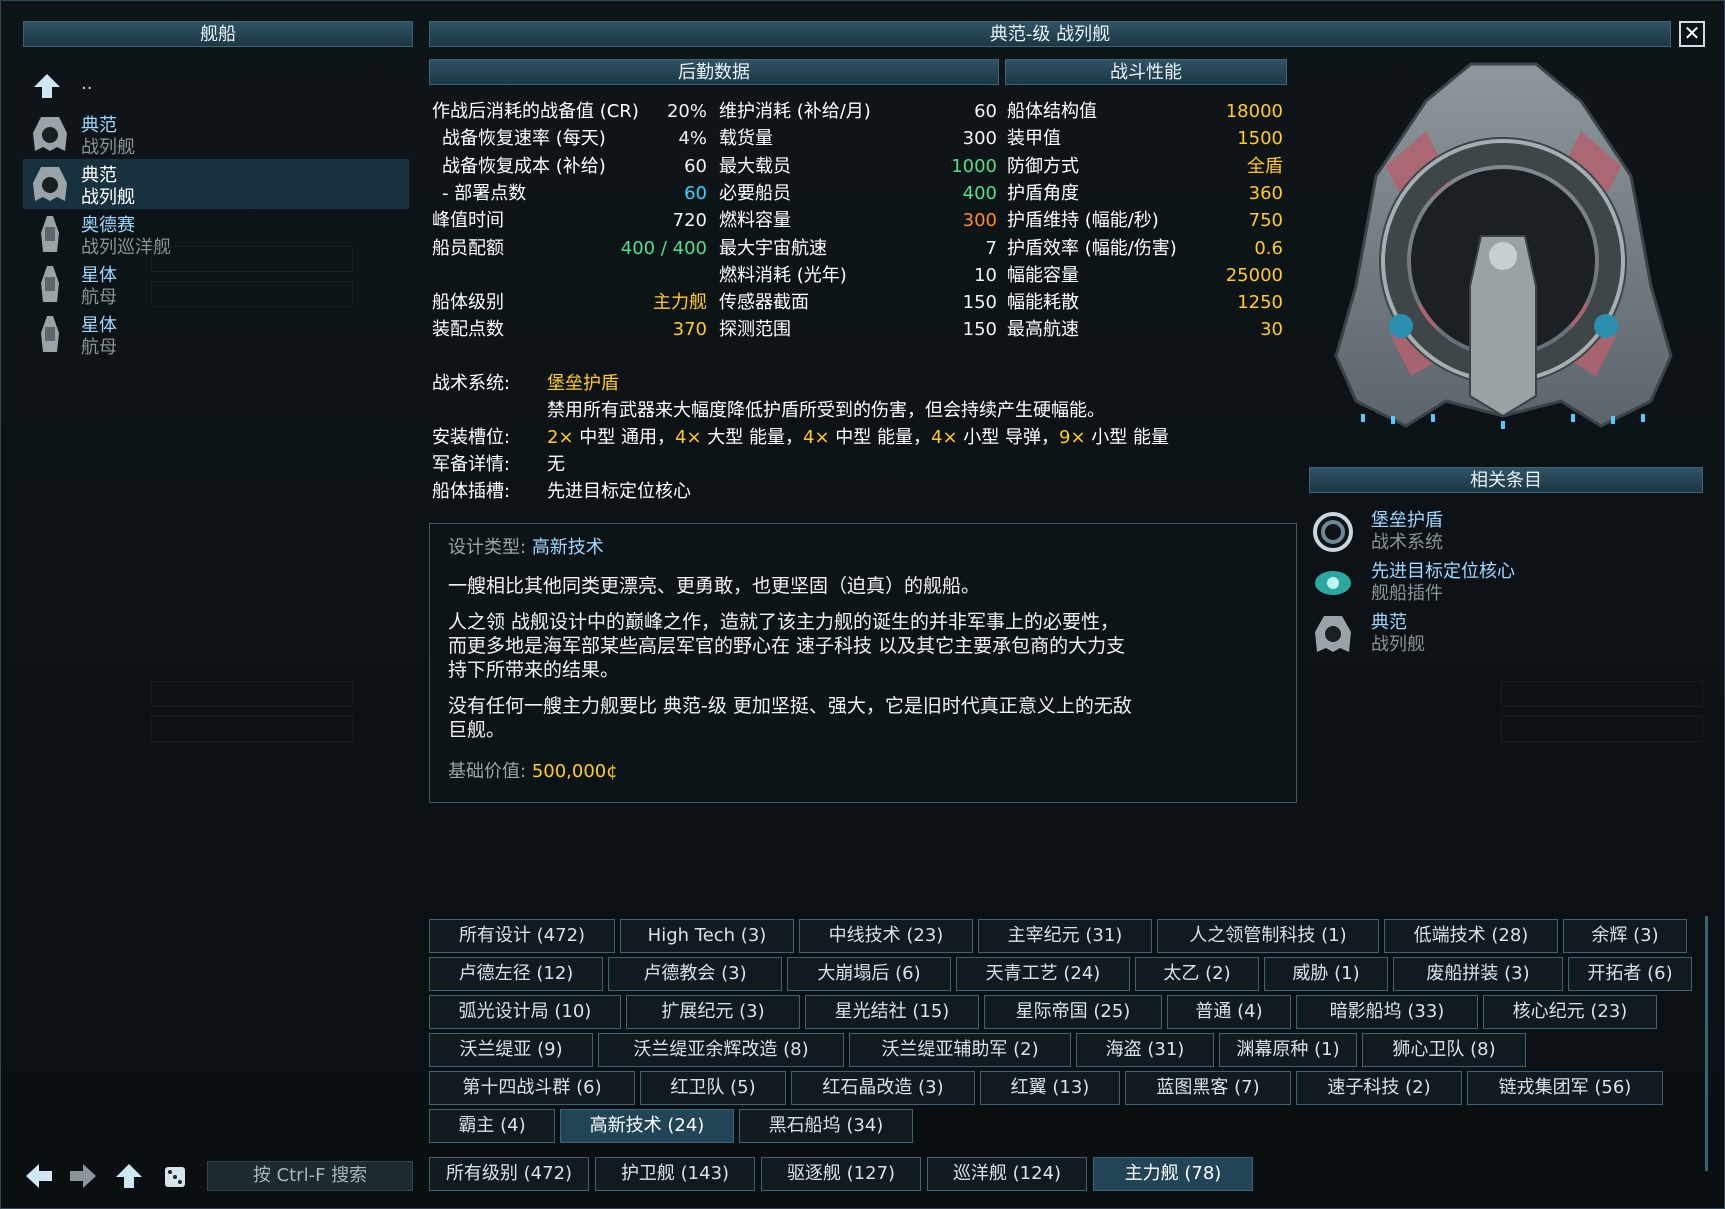  What do you see at coordinates (1471, 936) in the screenshot?
I see `design-filter-tag: 低端技术 (28)` at bounding box center [1471, 936].